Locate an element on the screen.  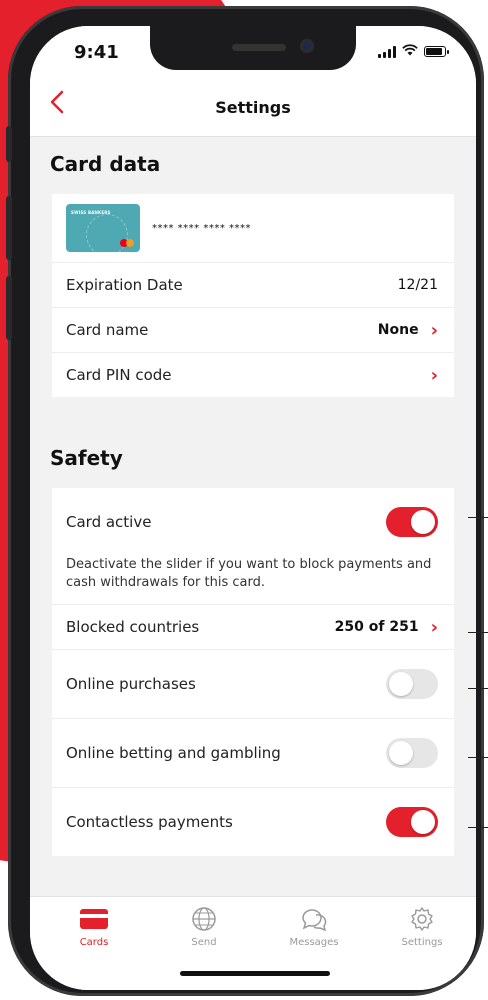
status-time: 9:41 is located at coordinates (96, 52).